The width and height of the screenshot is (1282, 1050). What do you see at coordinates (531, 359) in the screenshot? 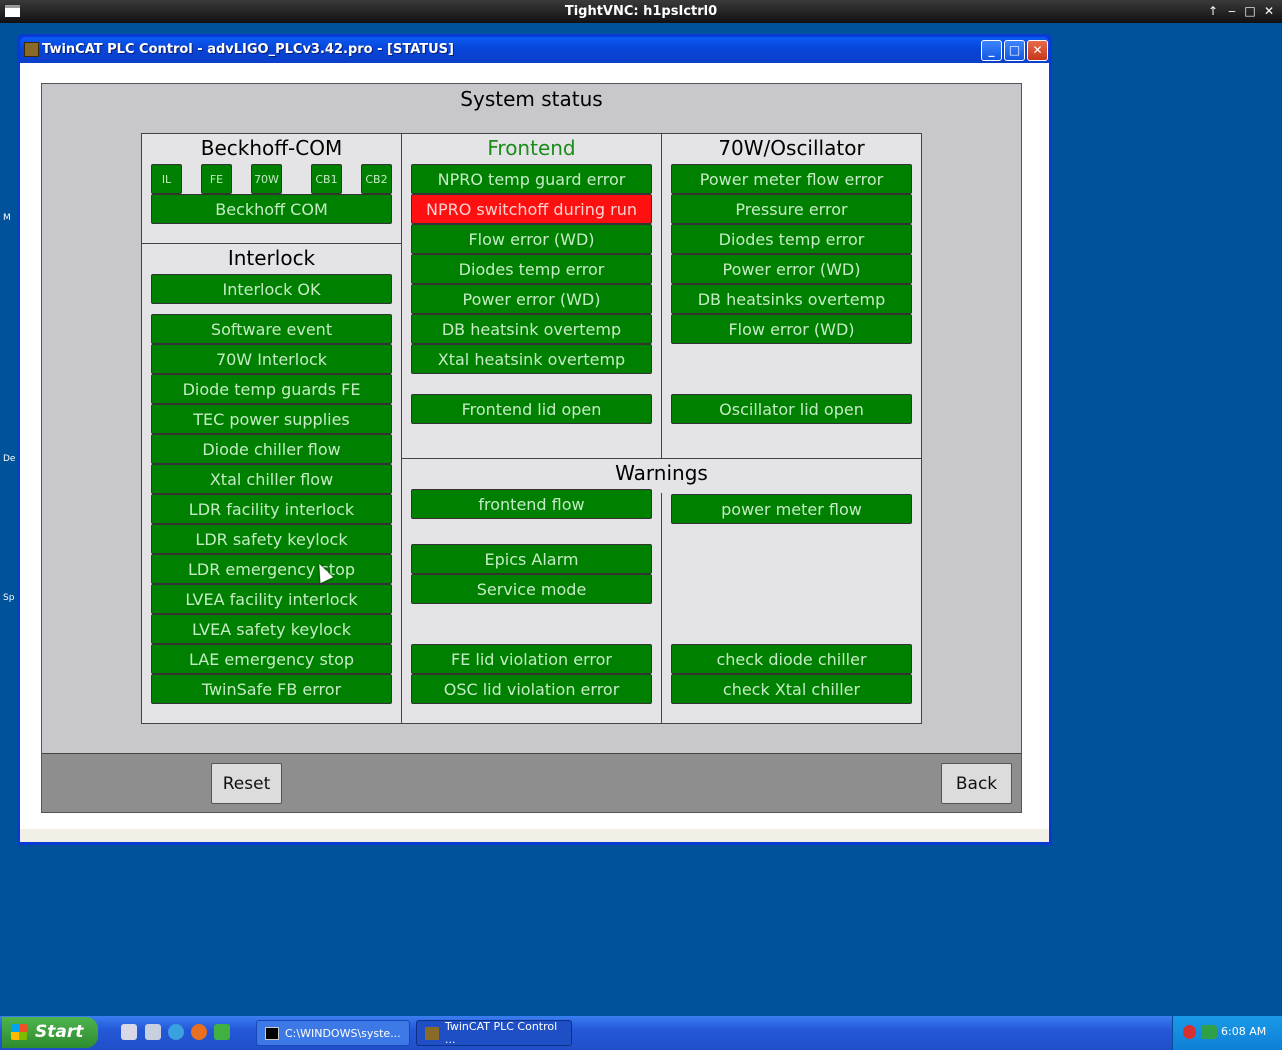
I see `status-indicator: Xtal heatsink overtemp` at bounding box center [531, 359].